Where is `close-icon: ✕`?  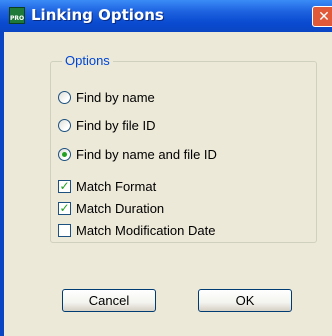
close-icon: ✕ is located at coordinates (324, 16).